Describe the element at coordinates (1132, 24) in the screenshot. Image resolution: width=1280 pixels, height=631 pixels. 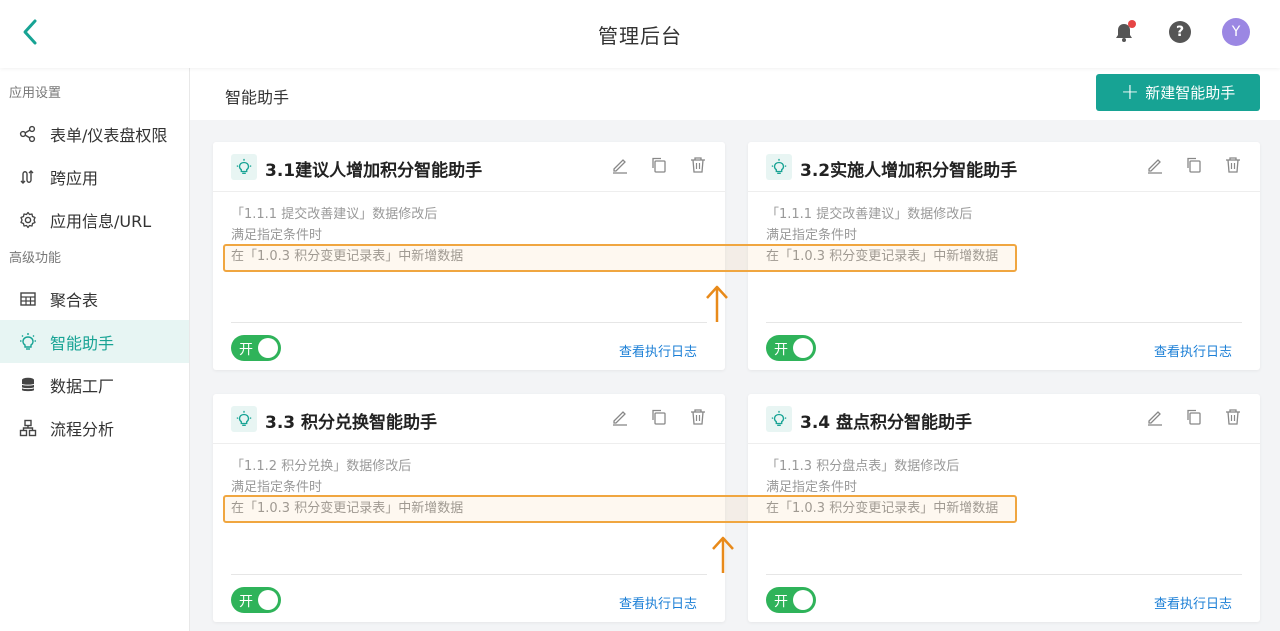
I see `notification-dot` at that location.